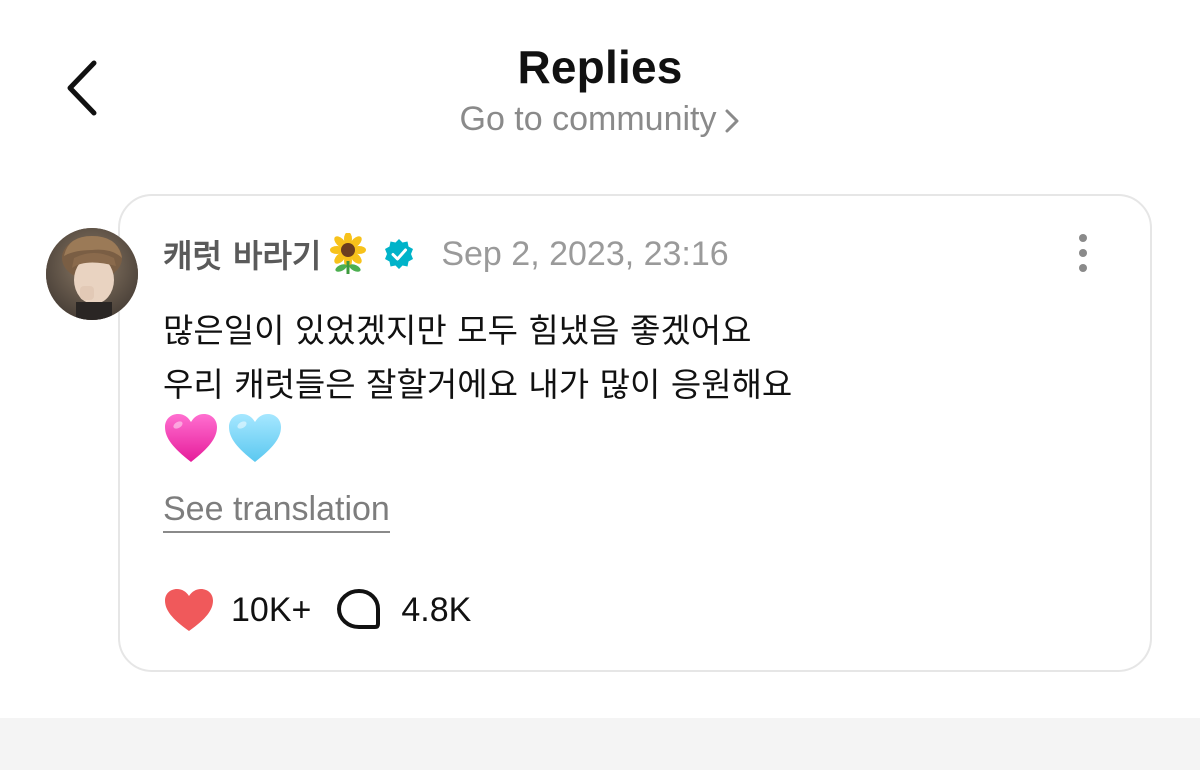  What do you see at coordinates (317, 610) in the screenshot?
I see `post-actions: 10K+ 4.8K` at bounding box center [317, 610].